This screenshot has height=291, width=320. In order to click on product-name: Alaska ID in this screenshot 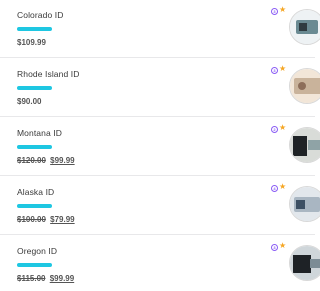, I will do `click(35, 192)`.